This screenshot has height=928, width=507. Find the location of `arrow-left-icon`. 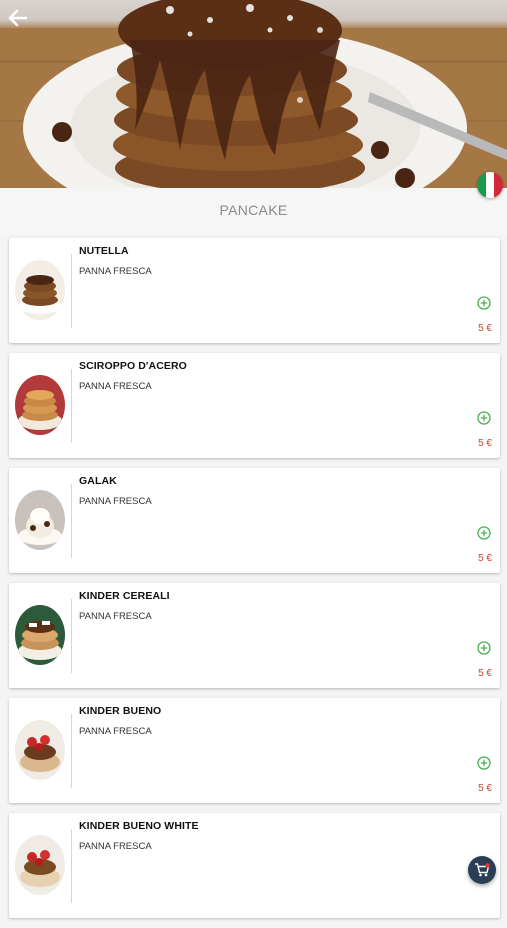

arrow-left-icon is located at coordinates (18, 18).